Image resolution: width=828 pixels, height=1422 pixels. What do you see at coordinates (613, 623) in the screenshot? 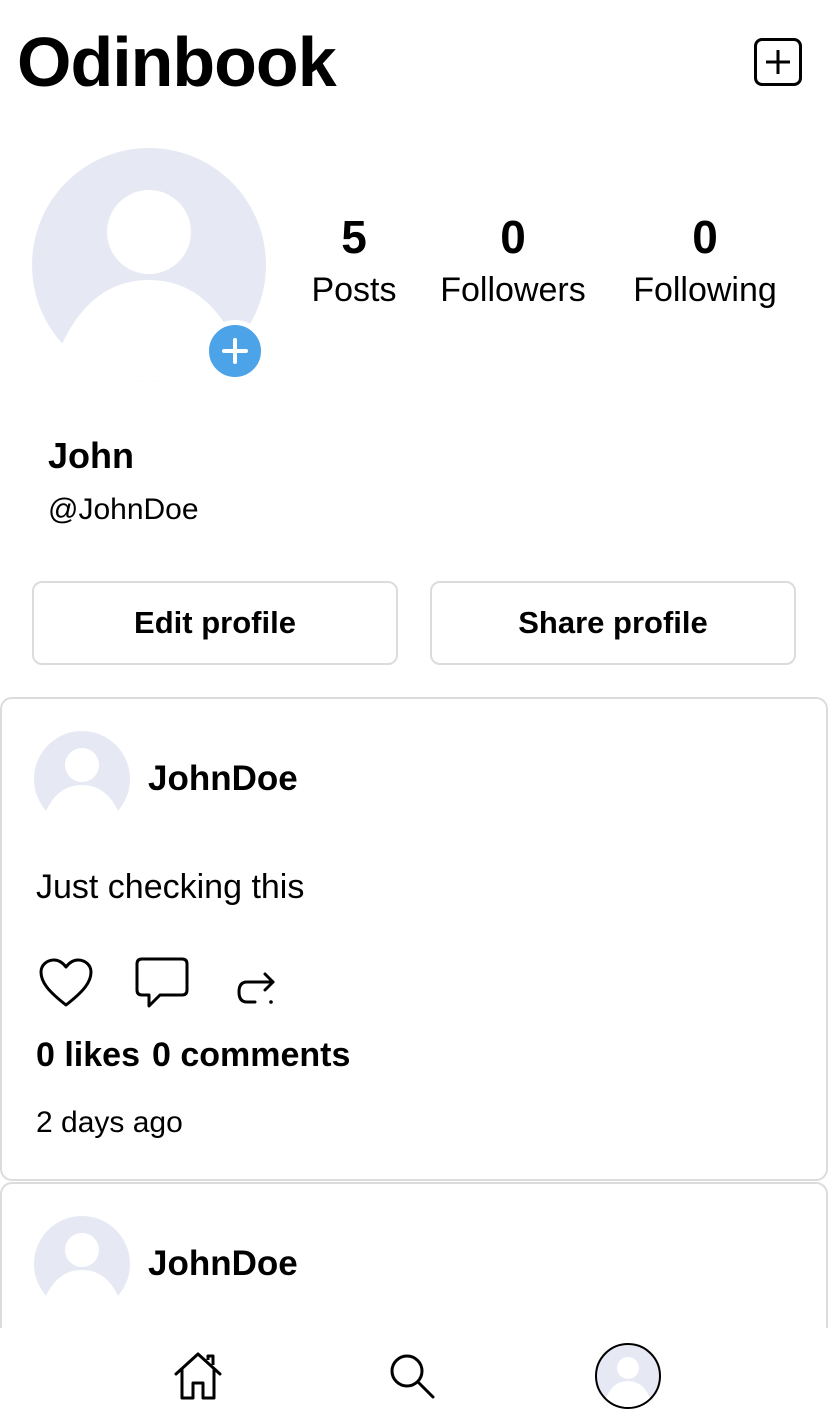
I see `share-profile-button: Share profile` at bounding box center [613, 623].